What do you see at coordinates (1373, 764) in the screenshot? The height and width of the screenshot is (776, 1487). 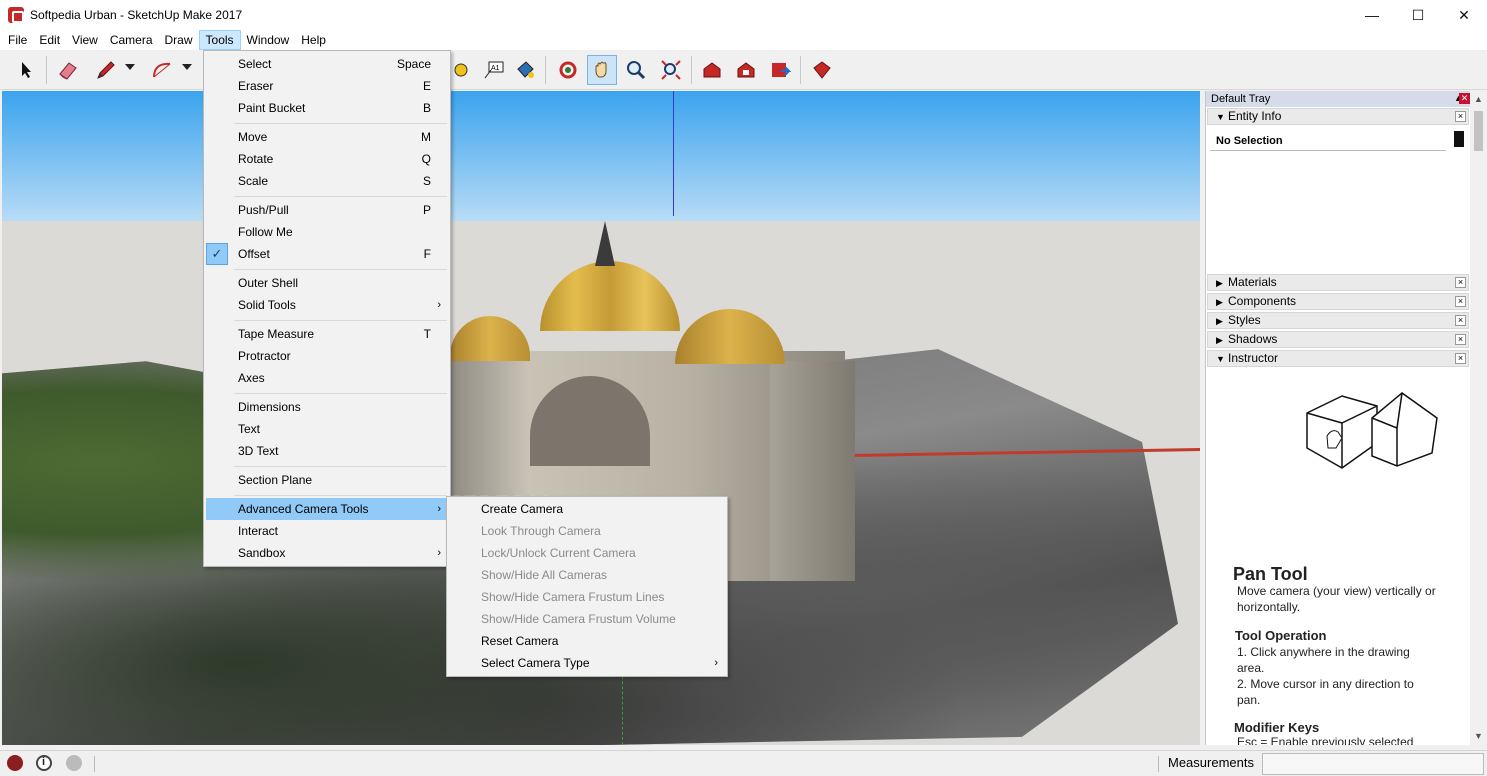 I see `measurements-input` at bounding box center [1373, 764].